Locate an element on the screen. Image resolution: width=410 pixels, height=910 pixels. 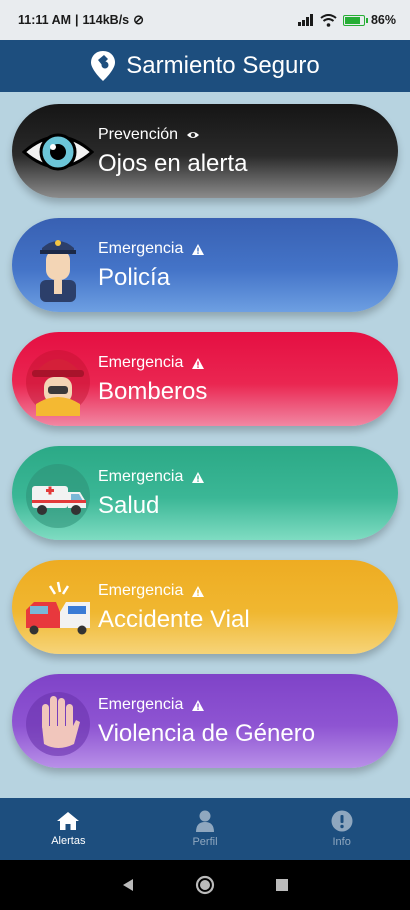
status-bar: 11:11 AM | 114kB/s ⊘ 86% is located at coordinates (205, 20).